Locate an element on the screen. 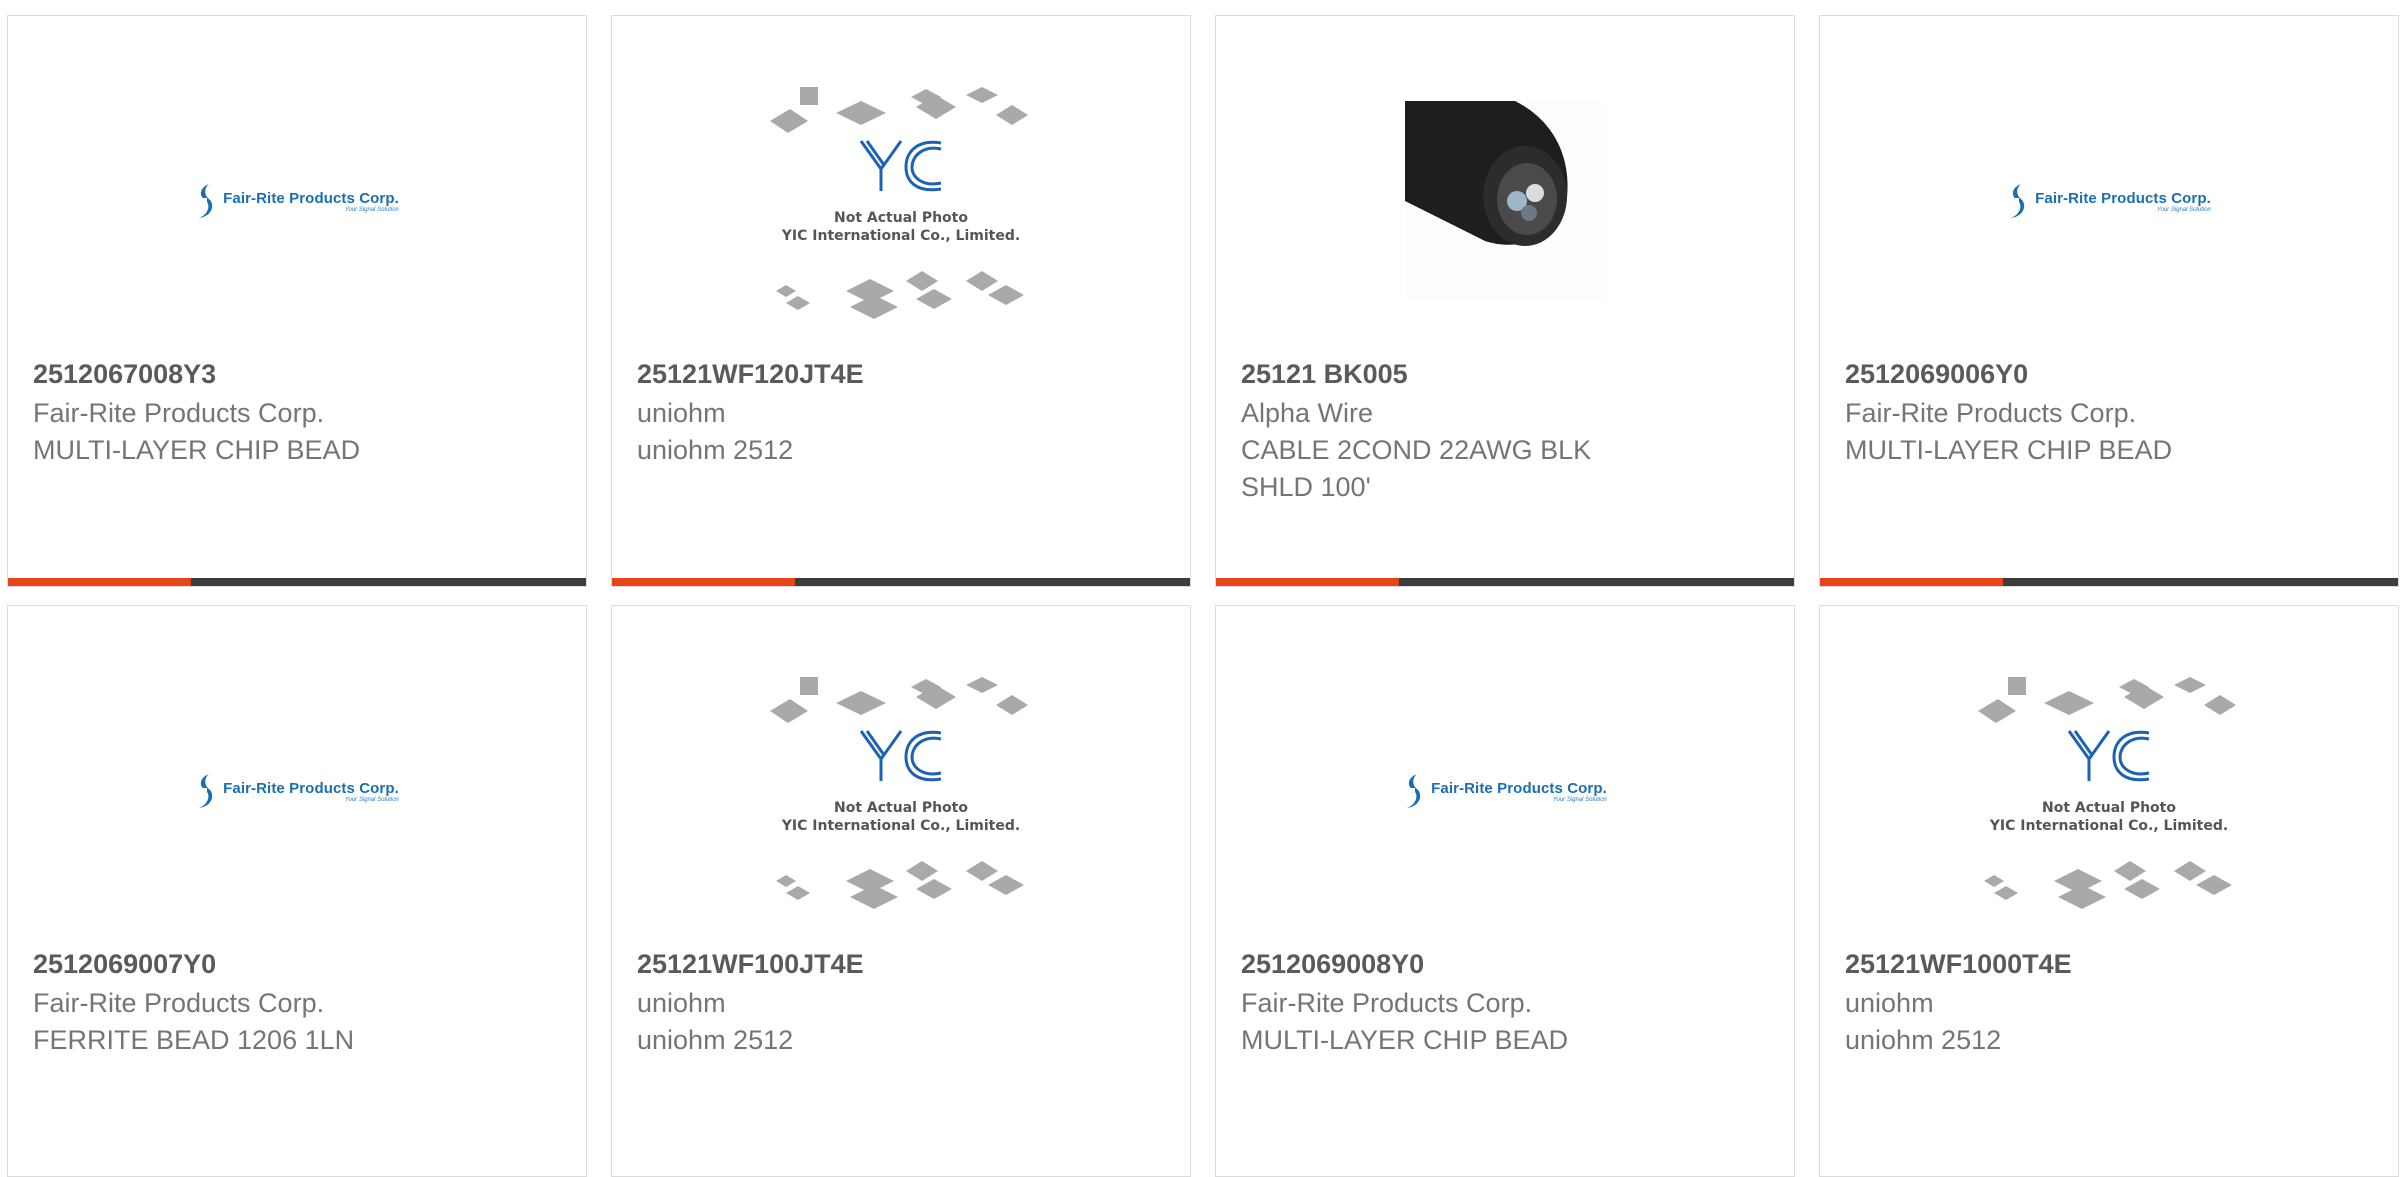 This screenshot has width=2400, height=1177. description: CABLE 2COND 22AWG BLK SHLD 100' is located at coordinates (1416, 468).